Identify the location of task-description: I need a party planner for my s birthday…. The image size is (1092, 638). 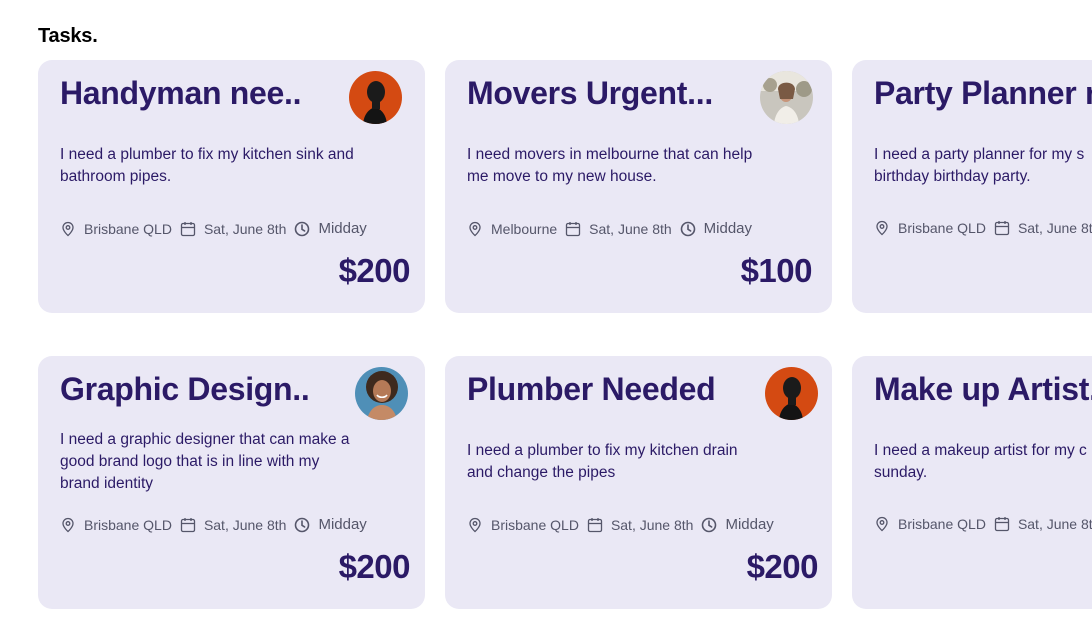
(979, 165).